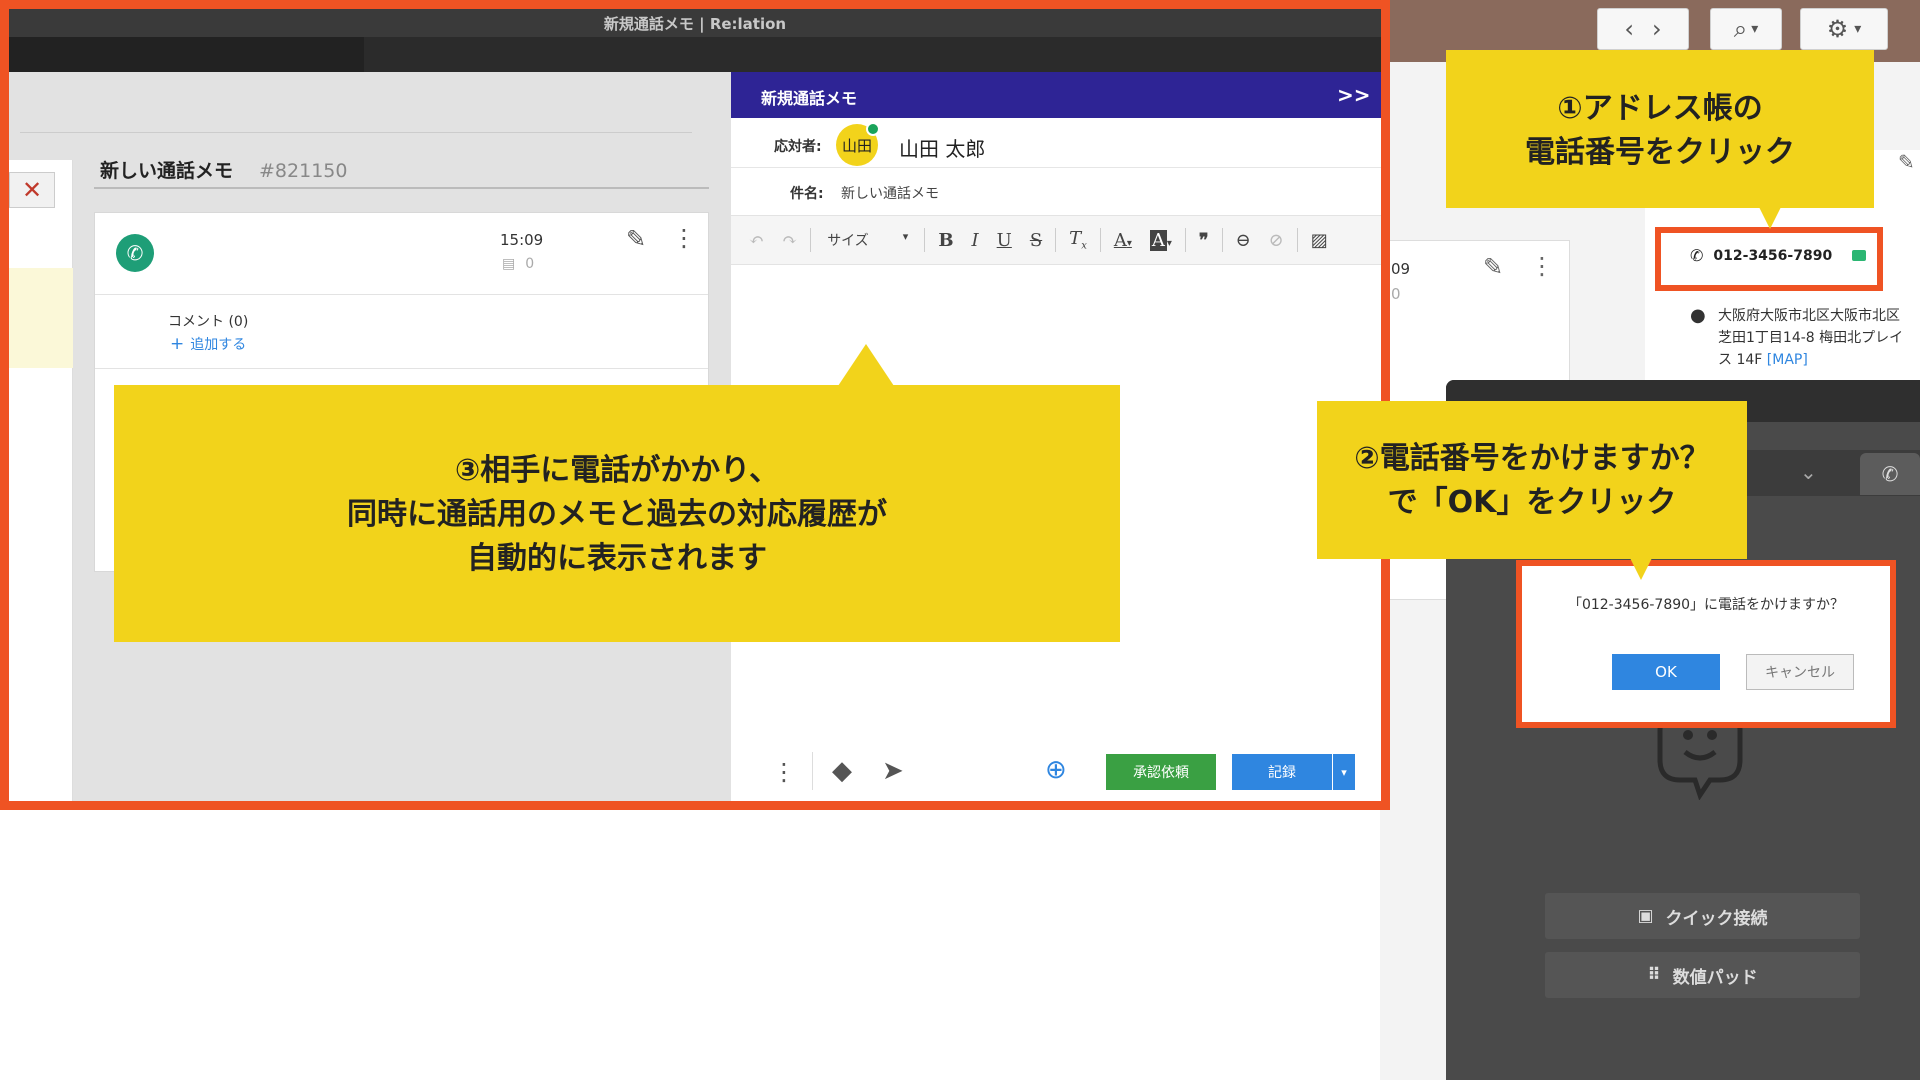 The image size is (1920, 1080). I want to click on settings-menu-button: ⚙ ▾, so click(1844, 29).